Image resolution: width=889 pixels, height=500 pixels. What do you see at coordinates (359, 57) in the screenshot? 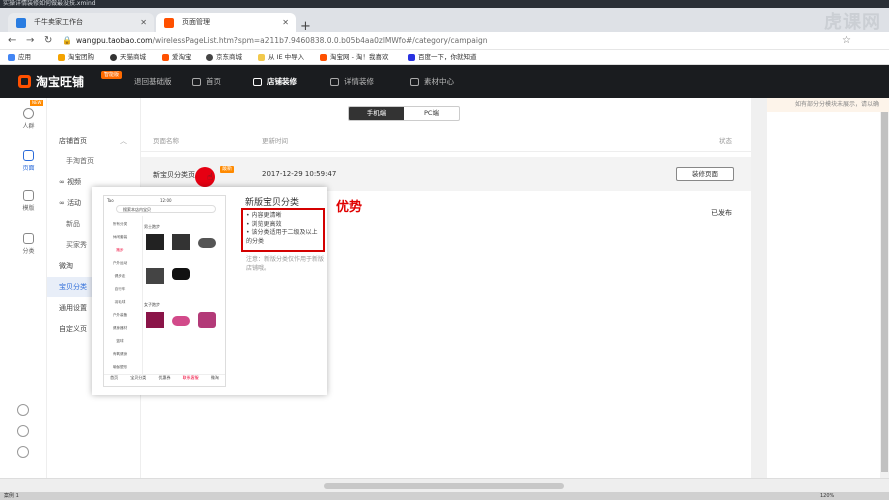
I see `bookmark-label: 淘宝网 - 淘！我喜欢` at bounding box center [359, 57].